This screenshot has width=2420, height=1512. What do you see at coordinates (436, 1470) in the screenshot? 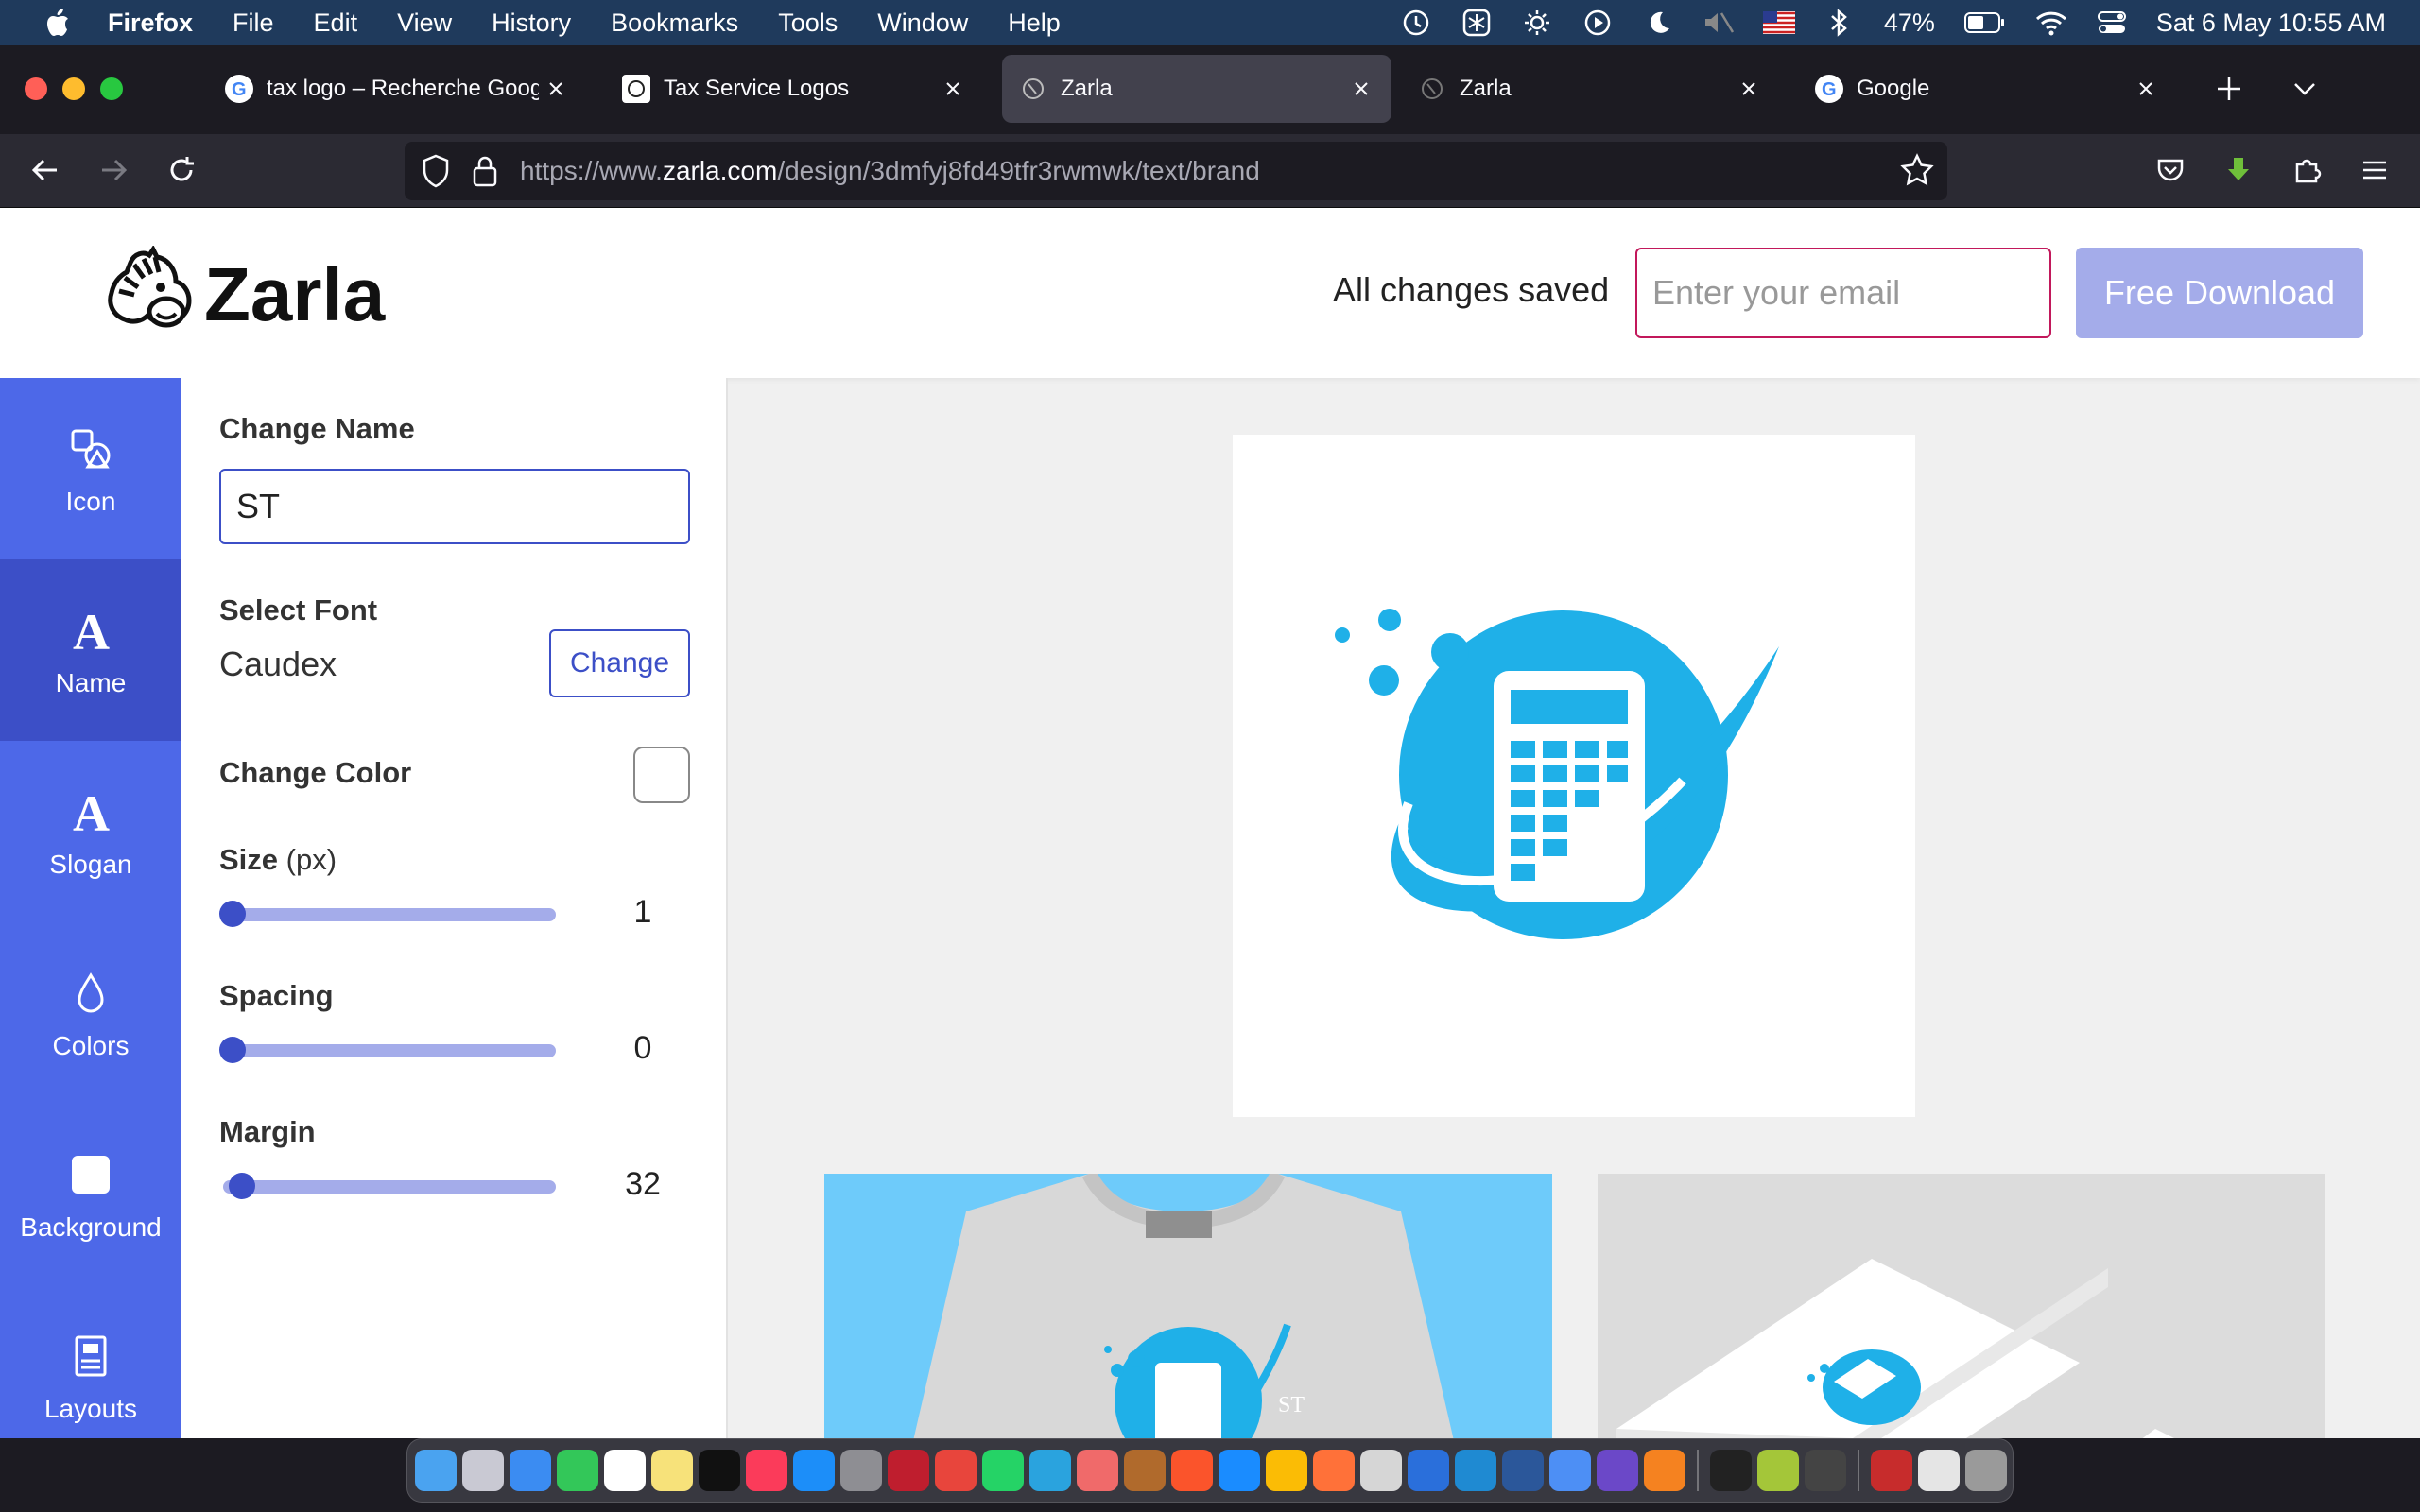
I see `finder-icon` at bounding box center [436, 1470].